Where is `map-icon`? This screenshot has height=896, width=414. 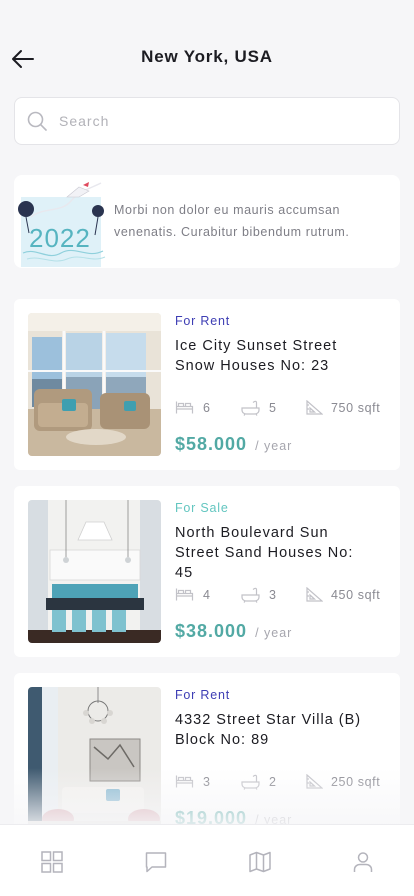
map-icon is located at coordinates (260, 862).